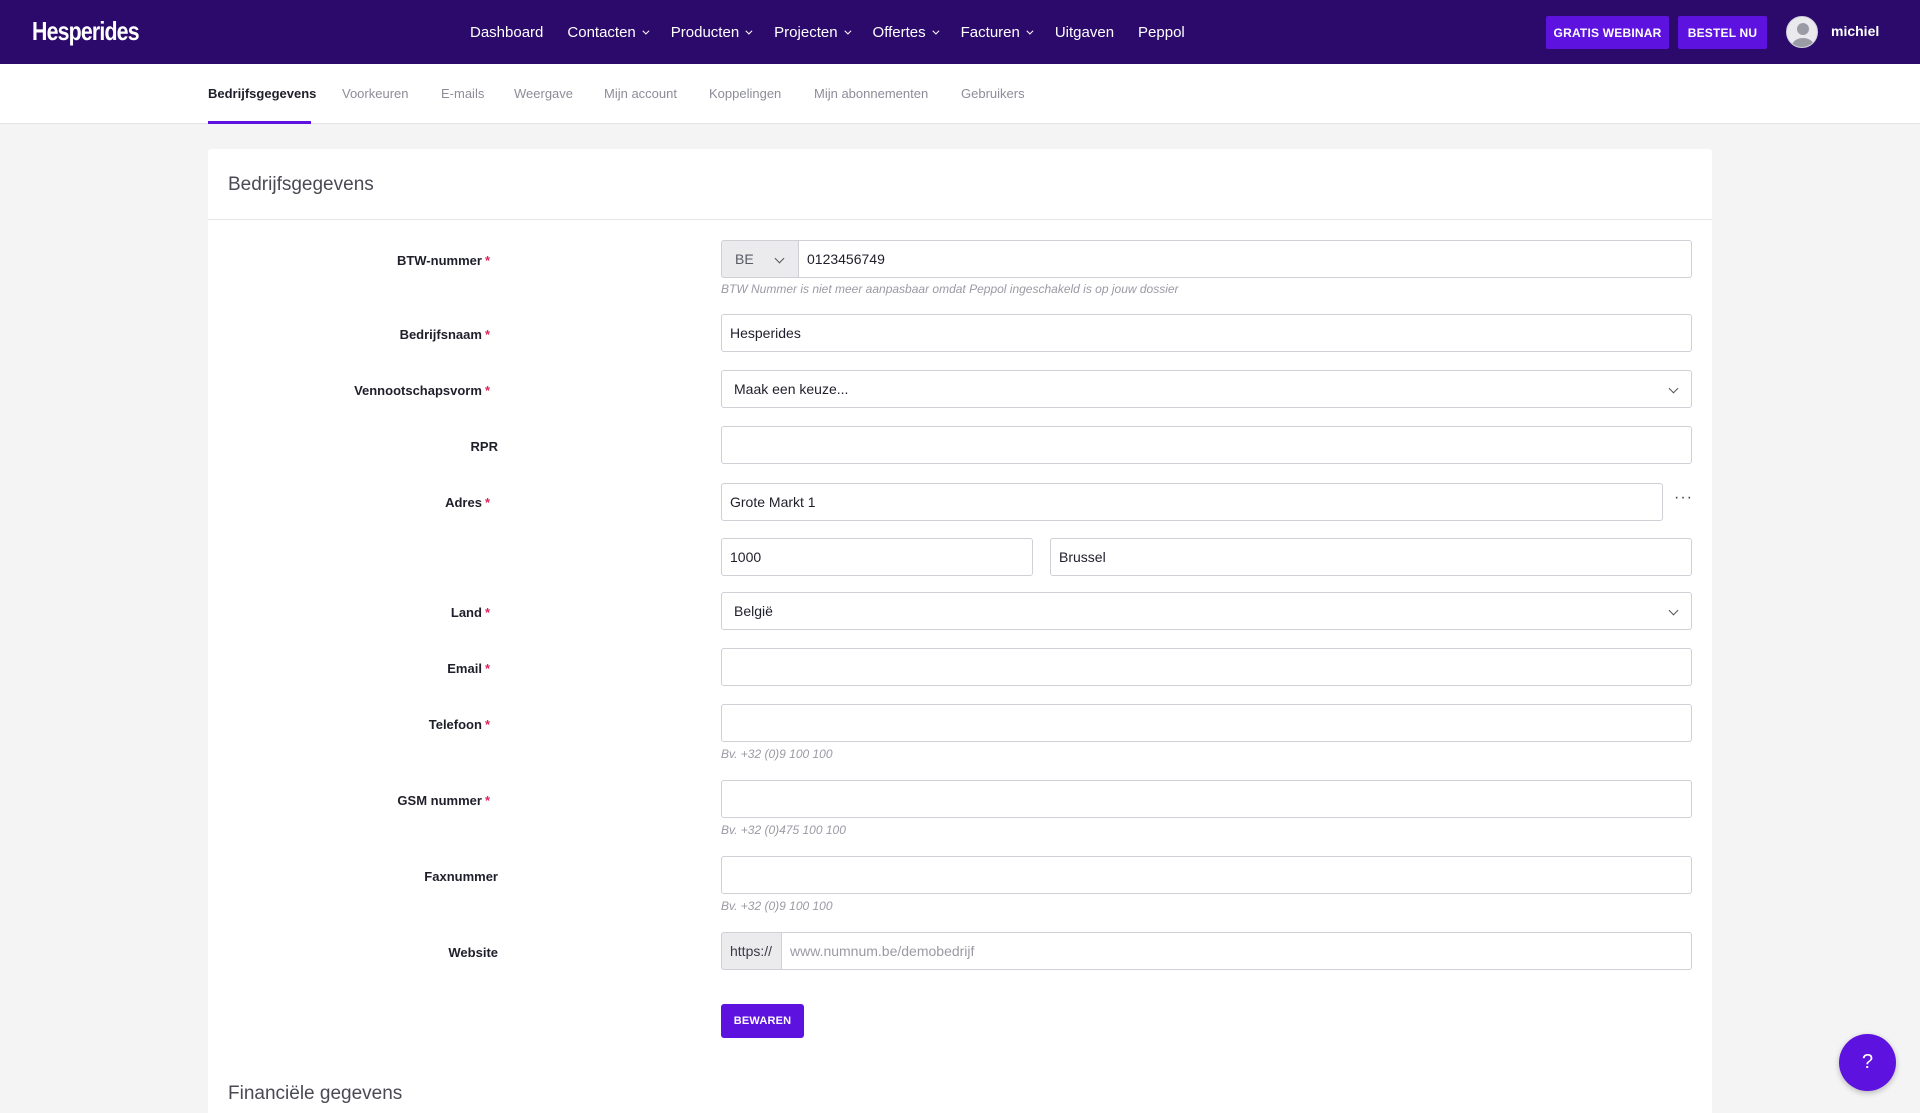 The height and width of the screenshot is (1113, 1920). Describe the element at coordinates (1206, 445) in the screenshot. I see `rpr-input` at that location.